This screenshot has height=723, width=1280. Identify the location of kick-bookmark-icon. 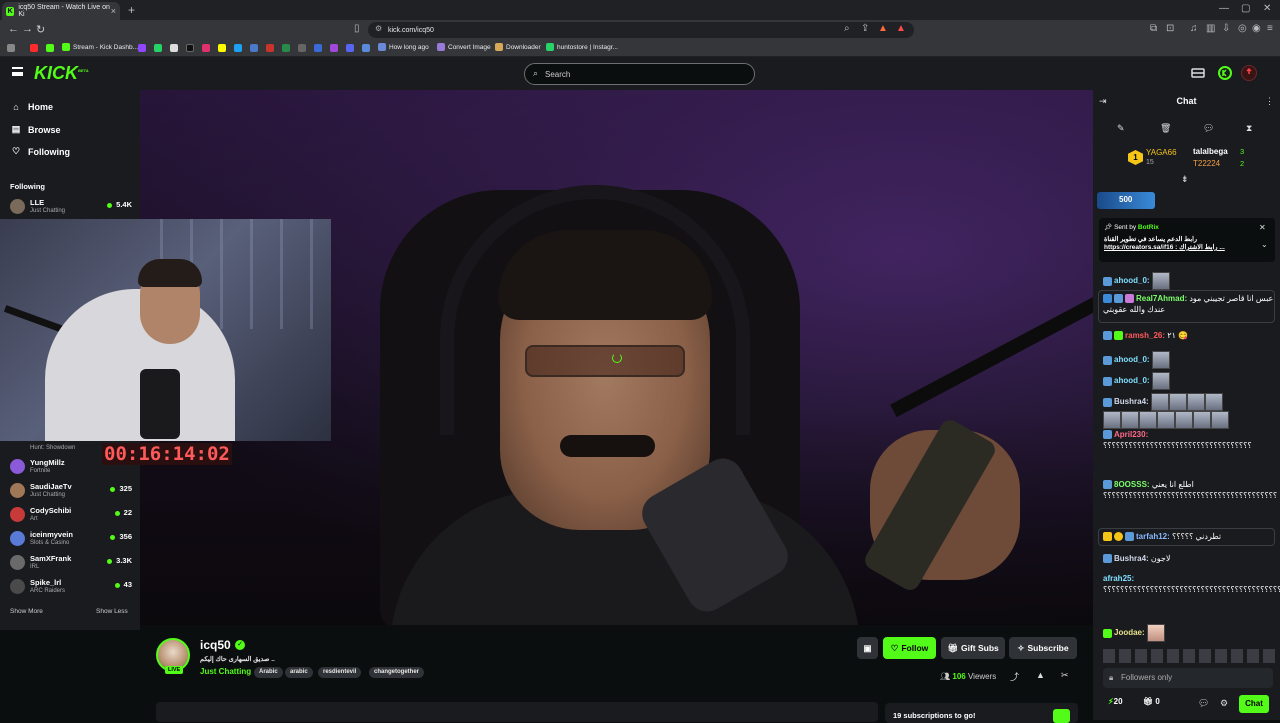
(50, 48).